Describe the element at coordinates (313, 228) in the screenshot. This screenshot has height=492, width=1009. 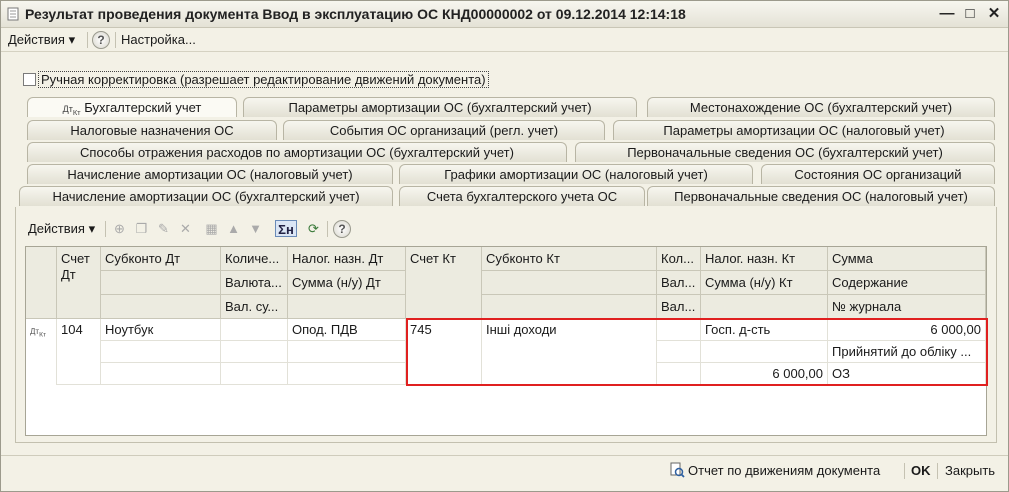
I see `refresh-icon: ⟳` at that location.